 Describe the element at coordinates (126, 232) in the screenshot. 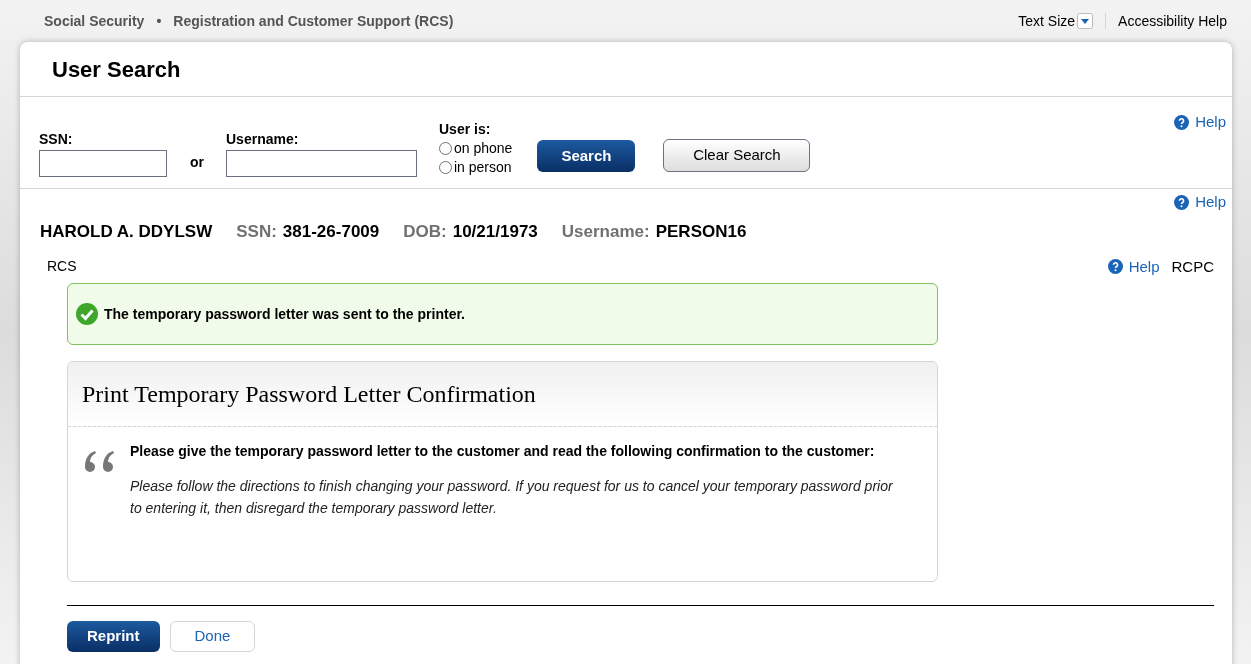

I see `customer-name: HAROLD A. DDYLSW` at that location.